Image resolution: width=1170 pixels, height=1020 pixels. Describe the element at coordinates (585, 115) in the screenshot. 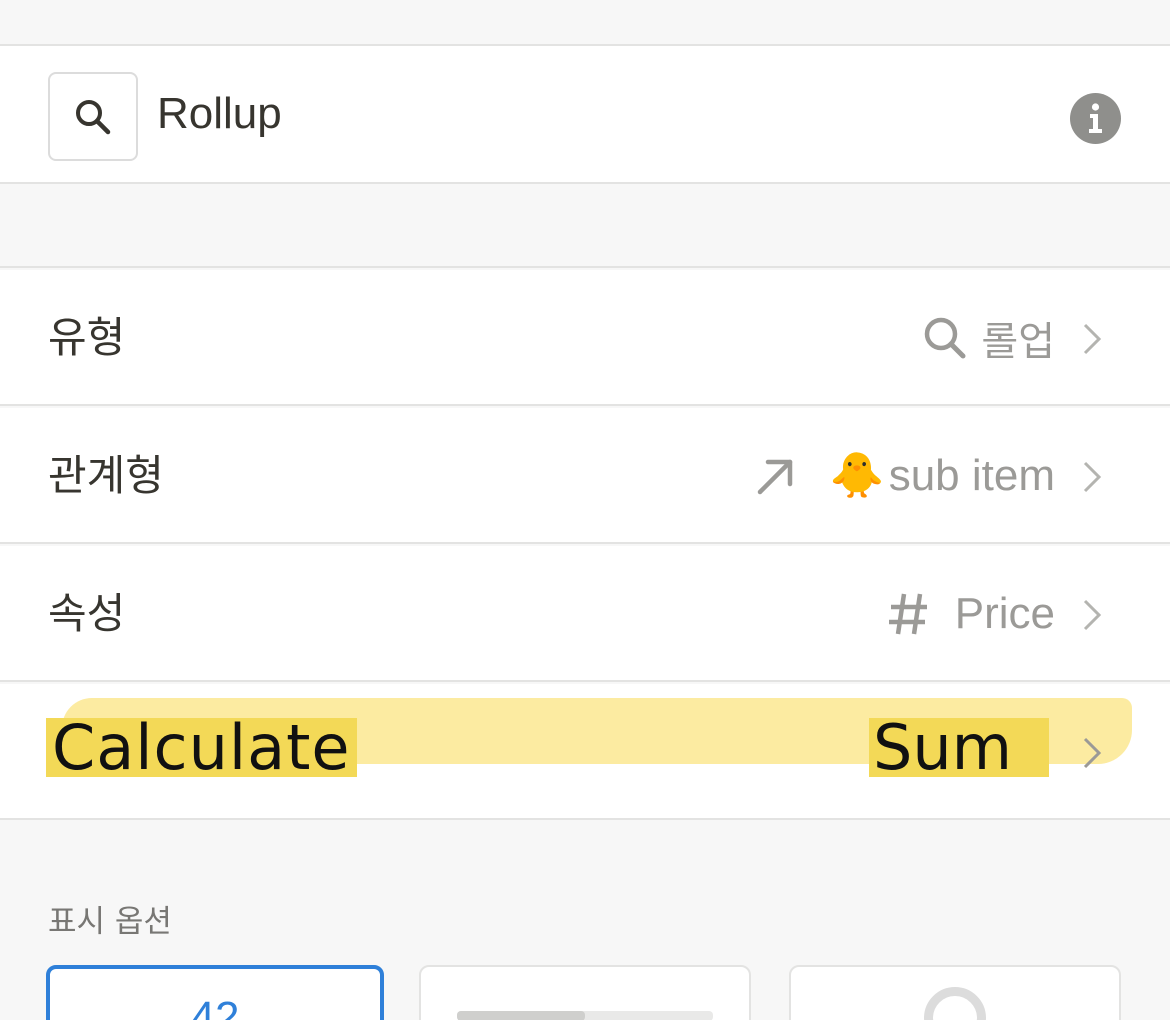

I see `property-name-row: Rollup` at that location.